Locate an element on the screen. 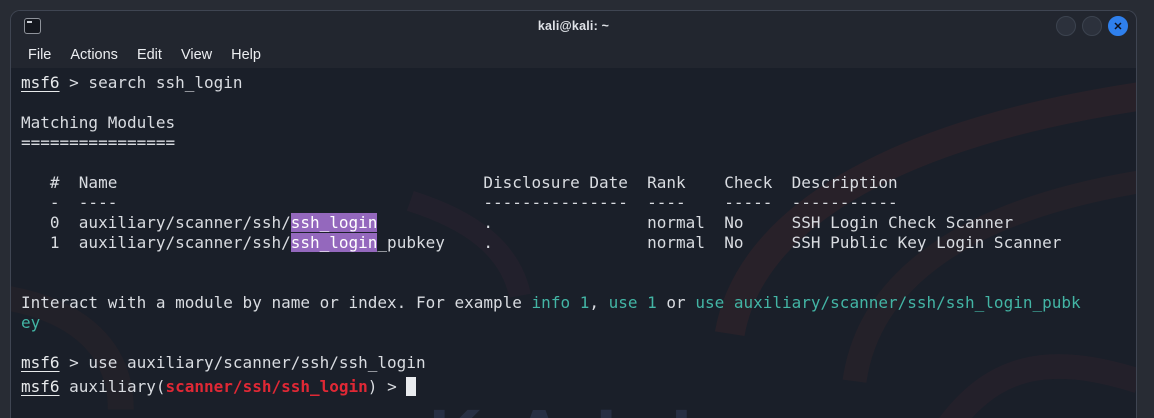 This screenshot has height=418, width=1154. terminal-text: ) > is located at coordinates (387, 386).